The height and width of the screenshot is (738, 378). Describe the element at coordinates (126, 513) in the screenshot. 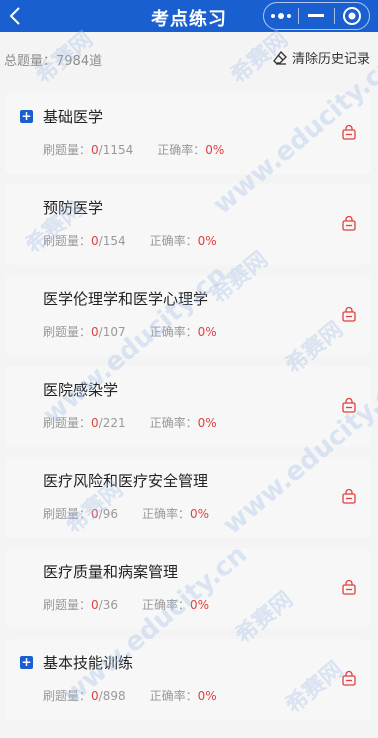

I see `topic-stats: 刷题量：0/96 正确率：0%` at that location.